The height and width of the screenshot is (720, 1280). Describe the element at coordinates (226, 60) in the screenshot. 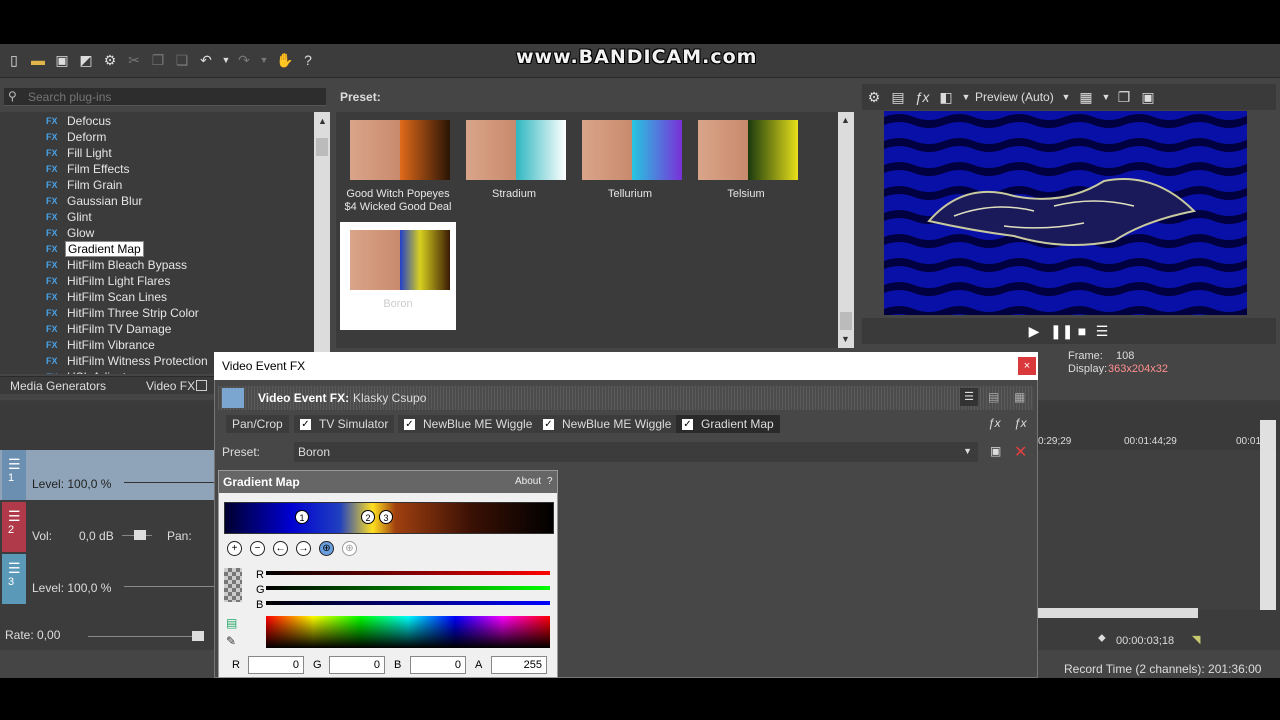

I see `undo-dropdown-icon: ▼` at that location.